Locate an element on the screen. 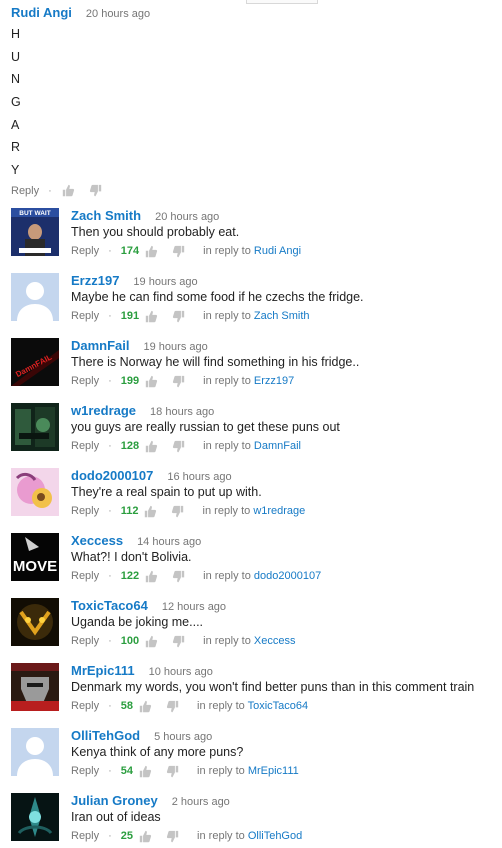 The height and width of the screenshot is (848, 502). in-reply-to-link: Erzz197 is located at coordinates (274, 381).